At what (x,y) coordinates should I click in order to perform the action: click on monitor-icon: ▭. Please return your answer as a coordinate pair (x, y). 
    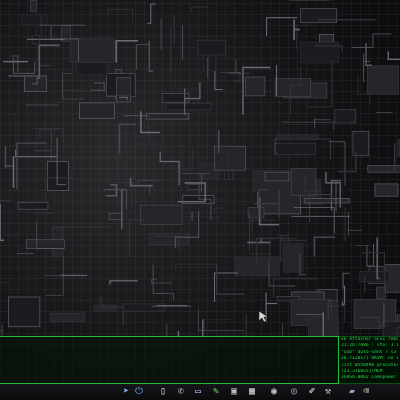
    Looking at the image, I should click on (198, 392).